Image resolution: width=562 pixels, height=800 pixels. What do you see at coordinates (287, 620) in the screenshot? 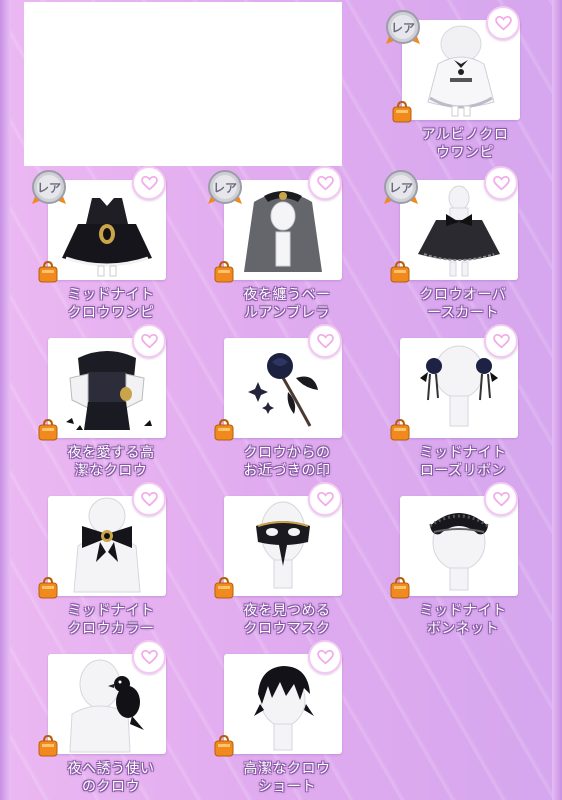
I see `item-name: 夜を見つめる クロウマスク` at bounding box center [287, 620].